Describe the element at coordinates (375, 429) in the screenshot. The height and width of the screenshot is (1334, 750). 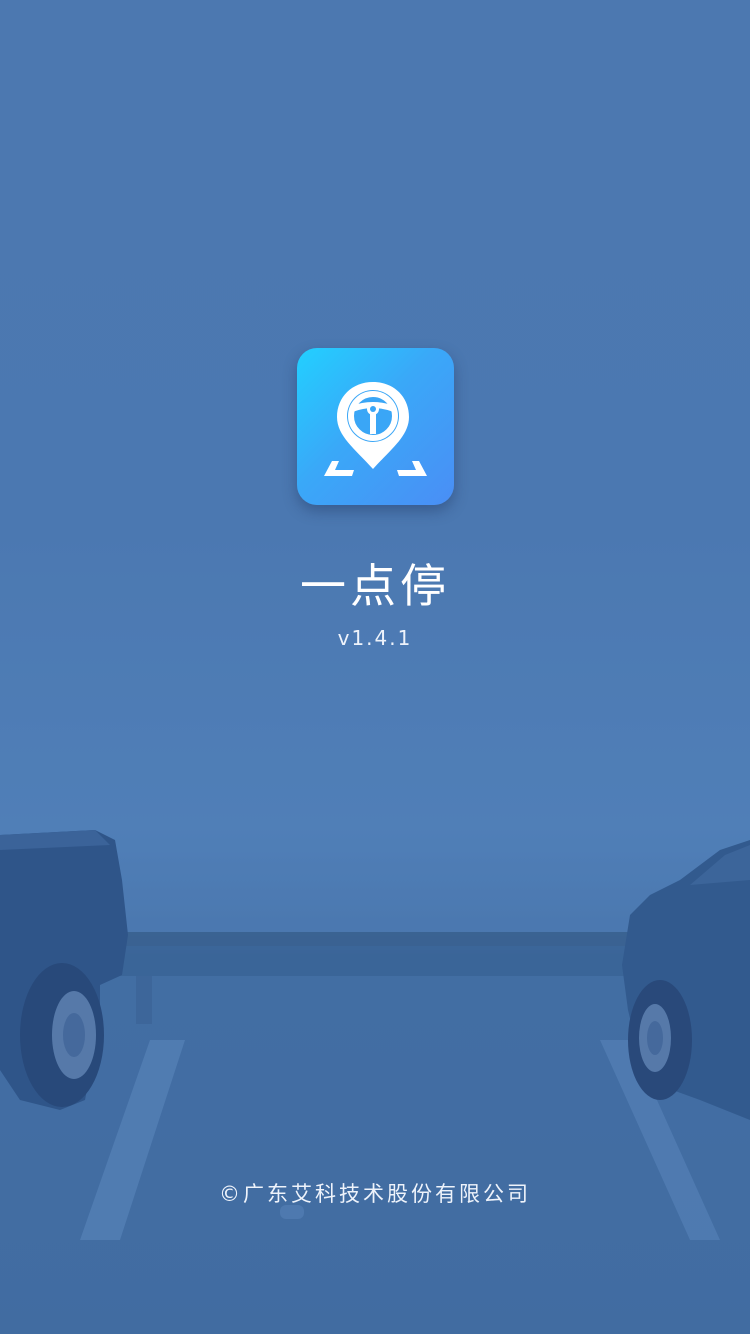
I see `steering-wheel-location-pin-icon` at that location.